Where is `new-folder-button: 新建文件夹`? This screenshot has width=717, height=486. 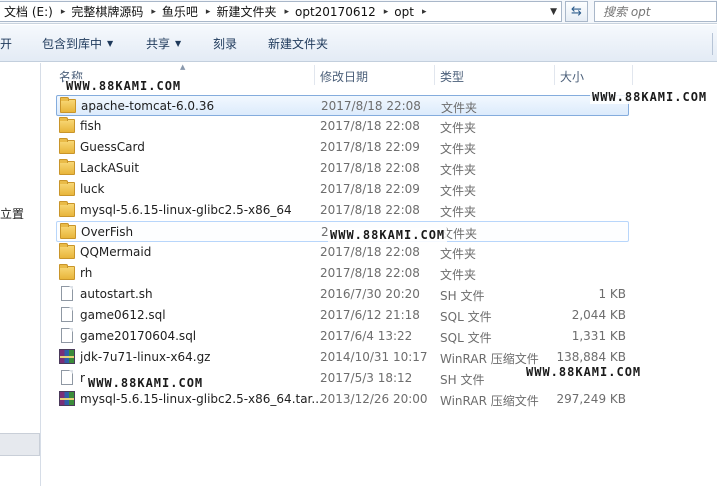
new-folder-button: 新建文件夹 is located at coordinates (298, 43).